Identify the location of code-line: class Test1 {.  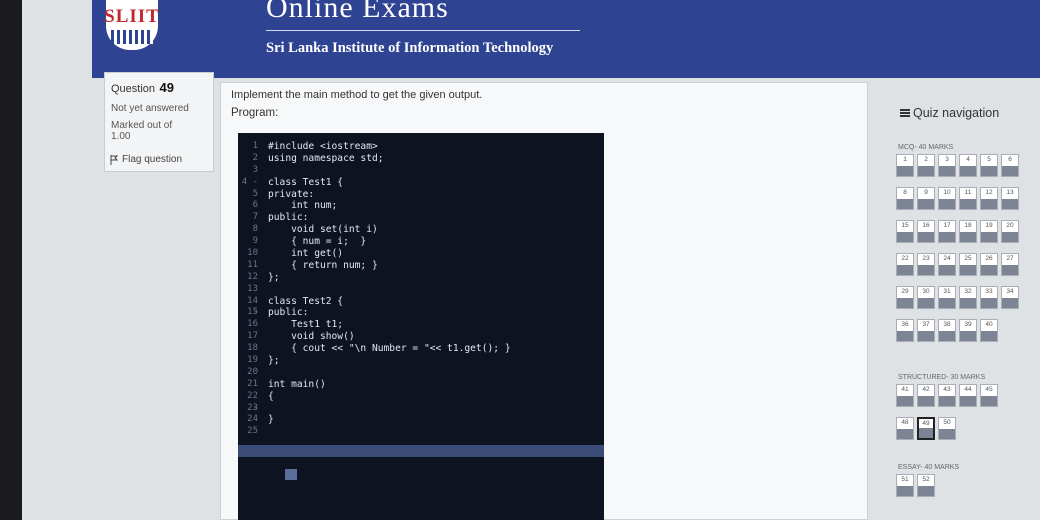
(436, 183).